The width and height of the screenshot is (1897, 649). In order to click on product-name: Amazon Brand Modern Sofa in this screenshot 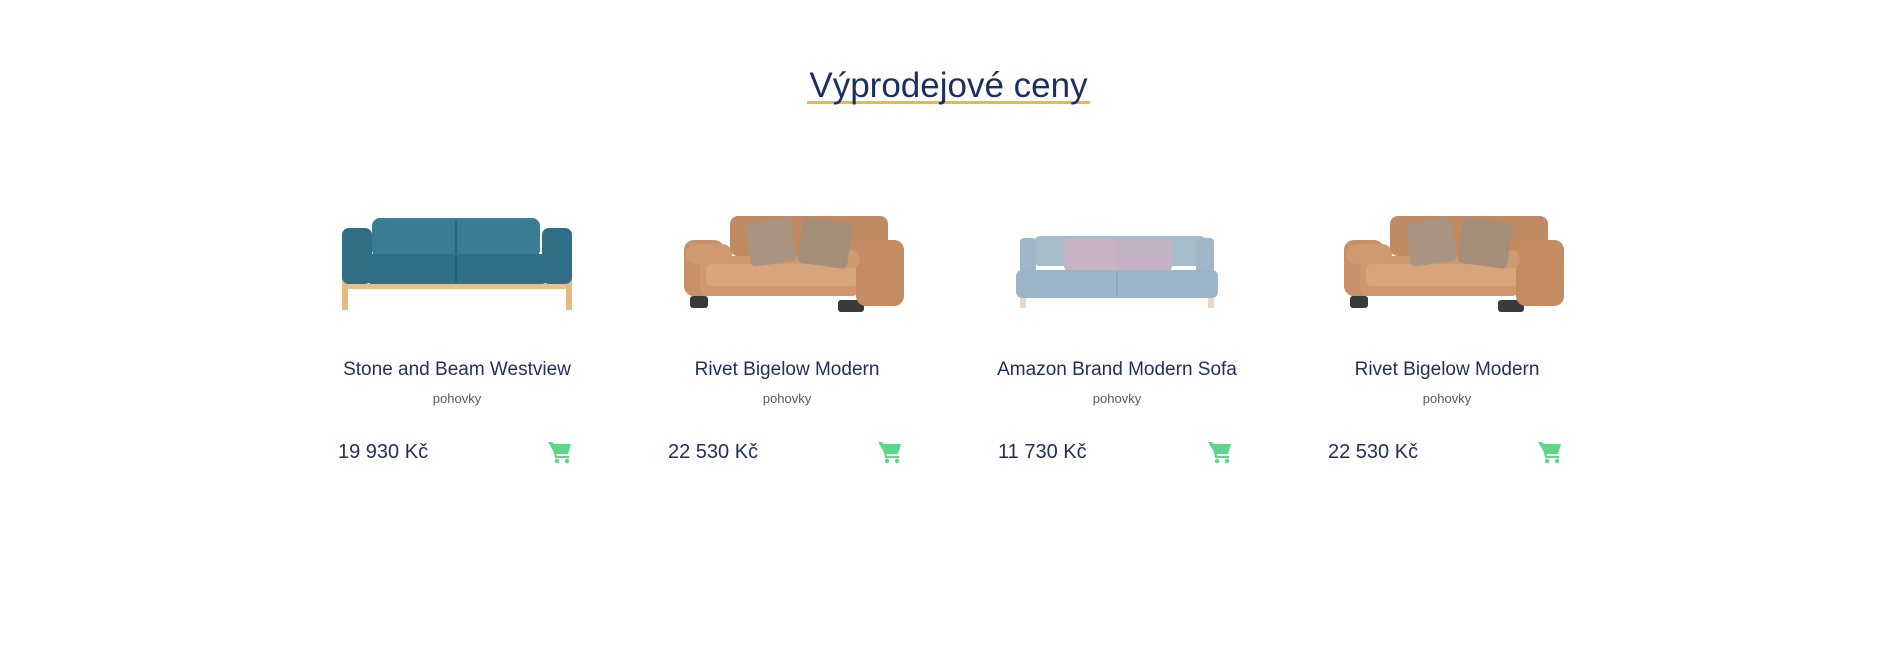, I will do `click(1117, 370)`.